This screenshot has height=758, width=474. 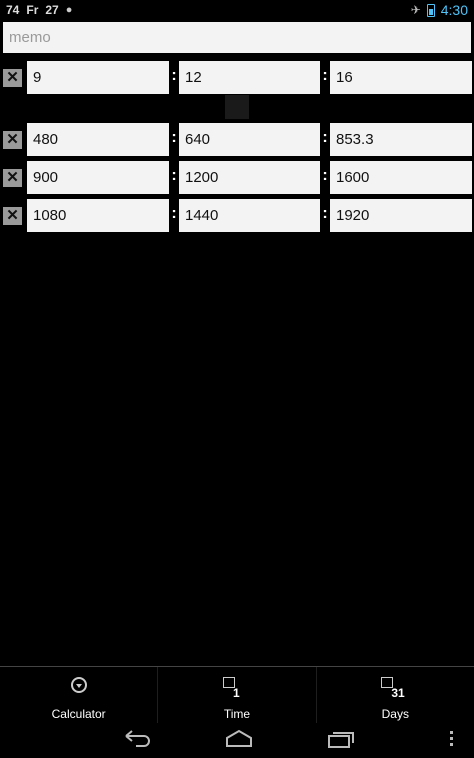 I want to click on android-icon: ●, so click(x=69, y=10).